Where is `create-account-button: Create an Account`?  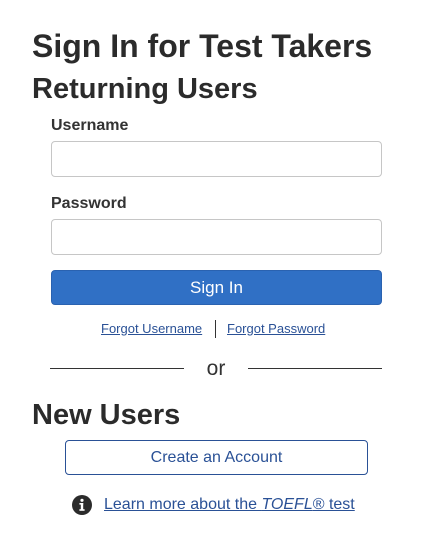
create-account-button: Create an Account is located at coordinates (216, 457).